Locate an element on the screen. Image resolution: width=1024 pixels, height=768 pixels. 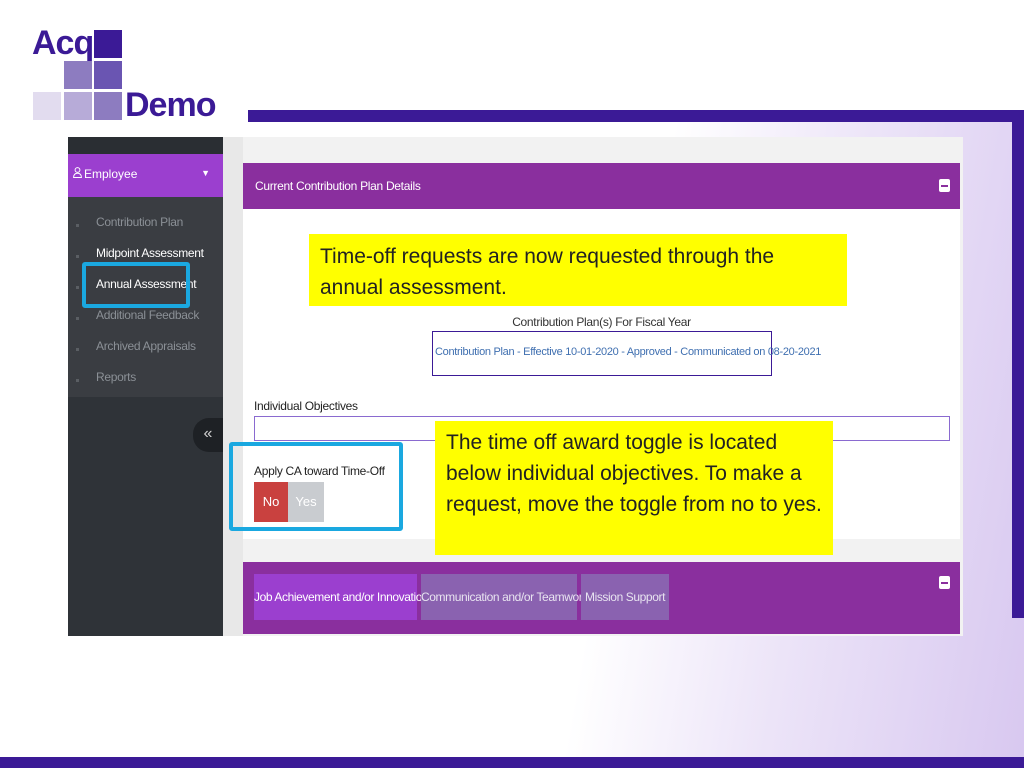
individual-objectives-label: Individual Objectives is located at coordinates (306, 406).